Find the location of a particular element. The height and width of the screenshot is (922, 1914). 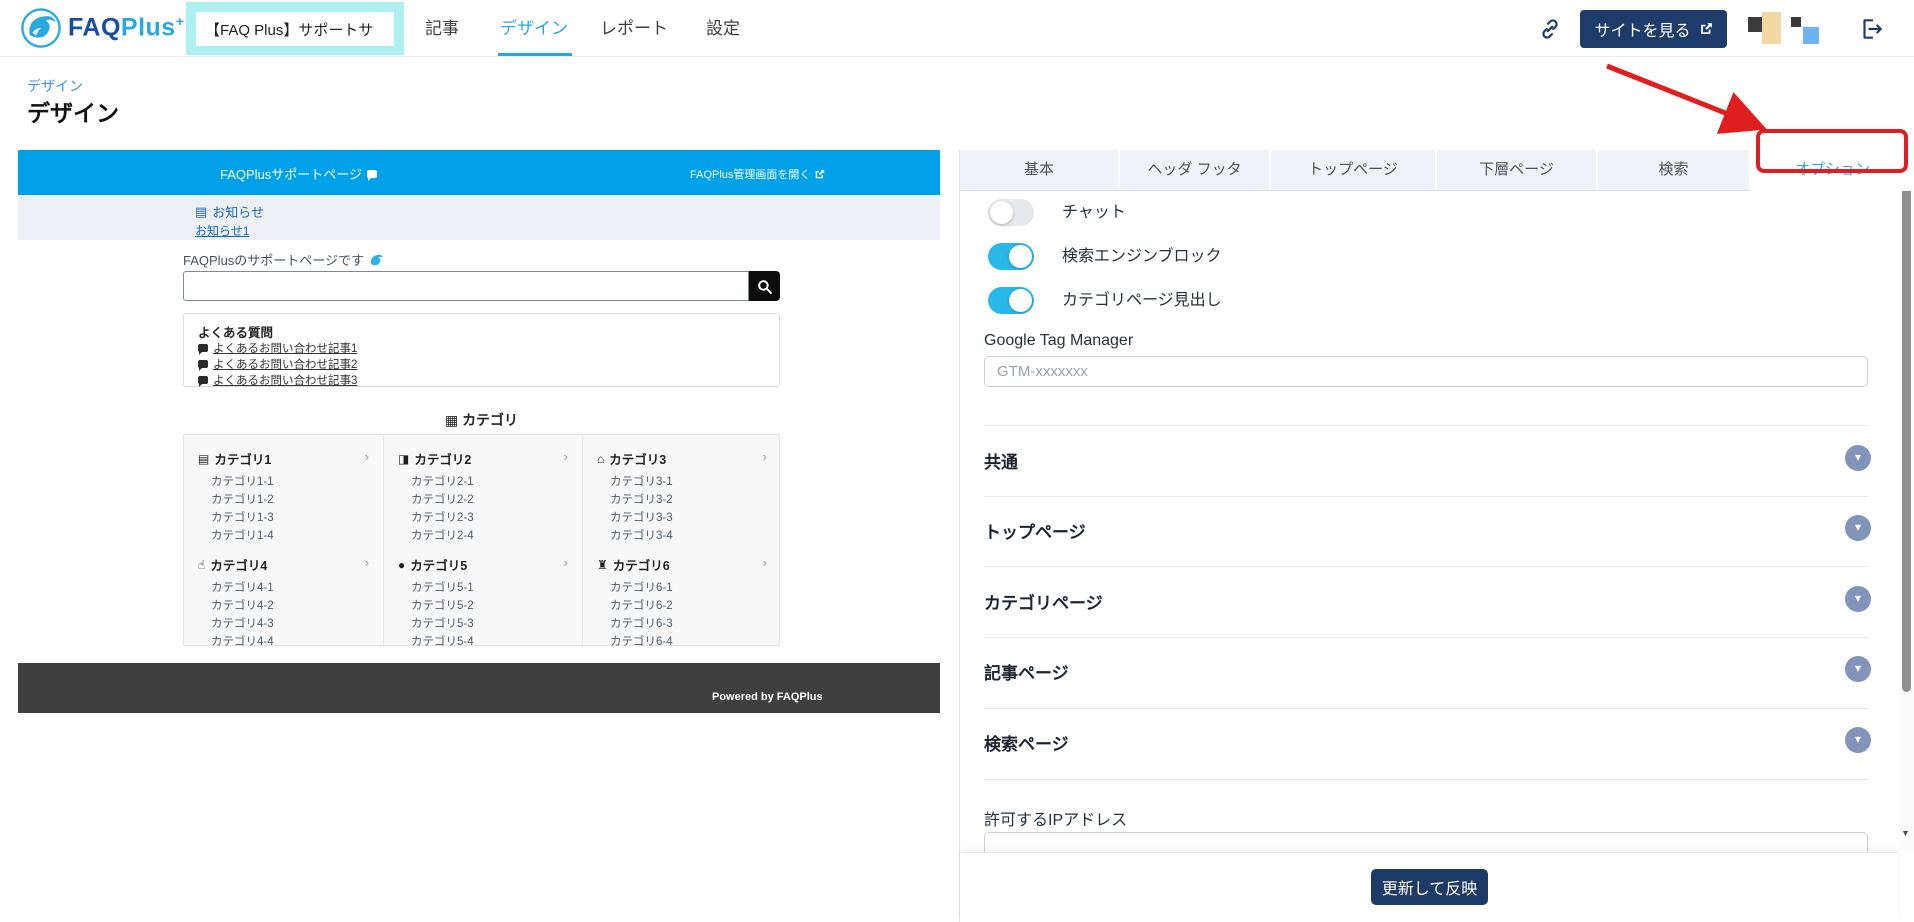

chat-toggle is located at coordinates (1011, 212).